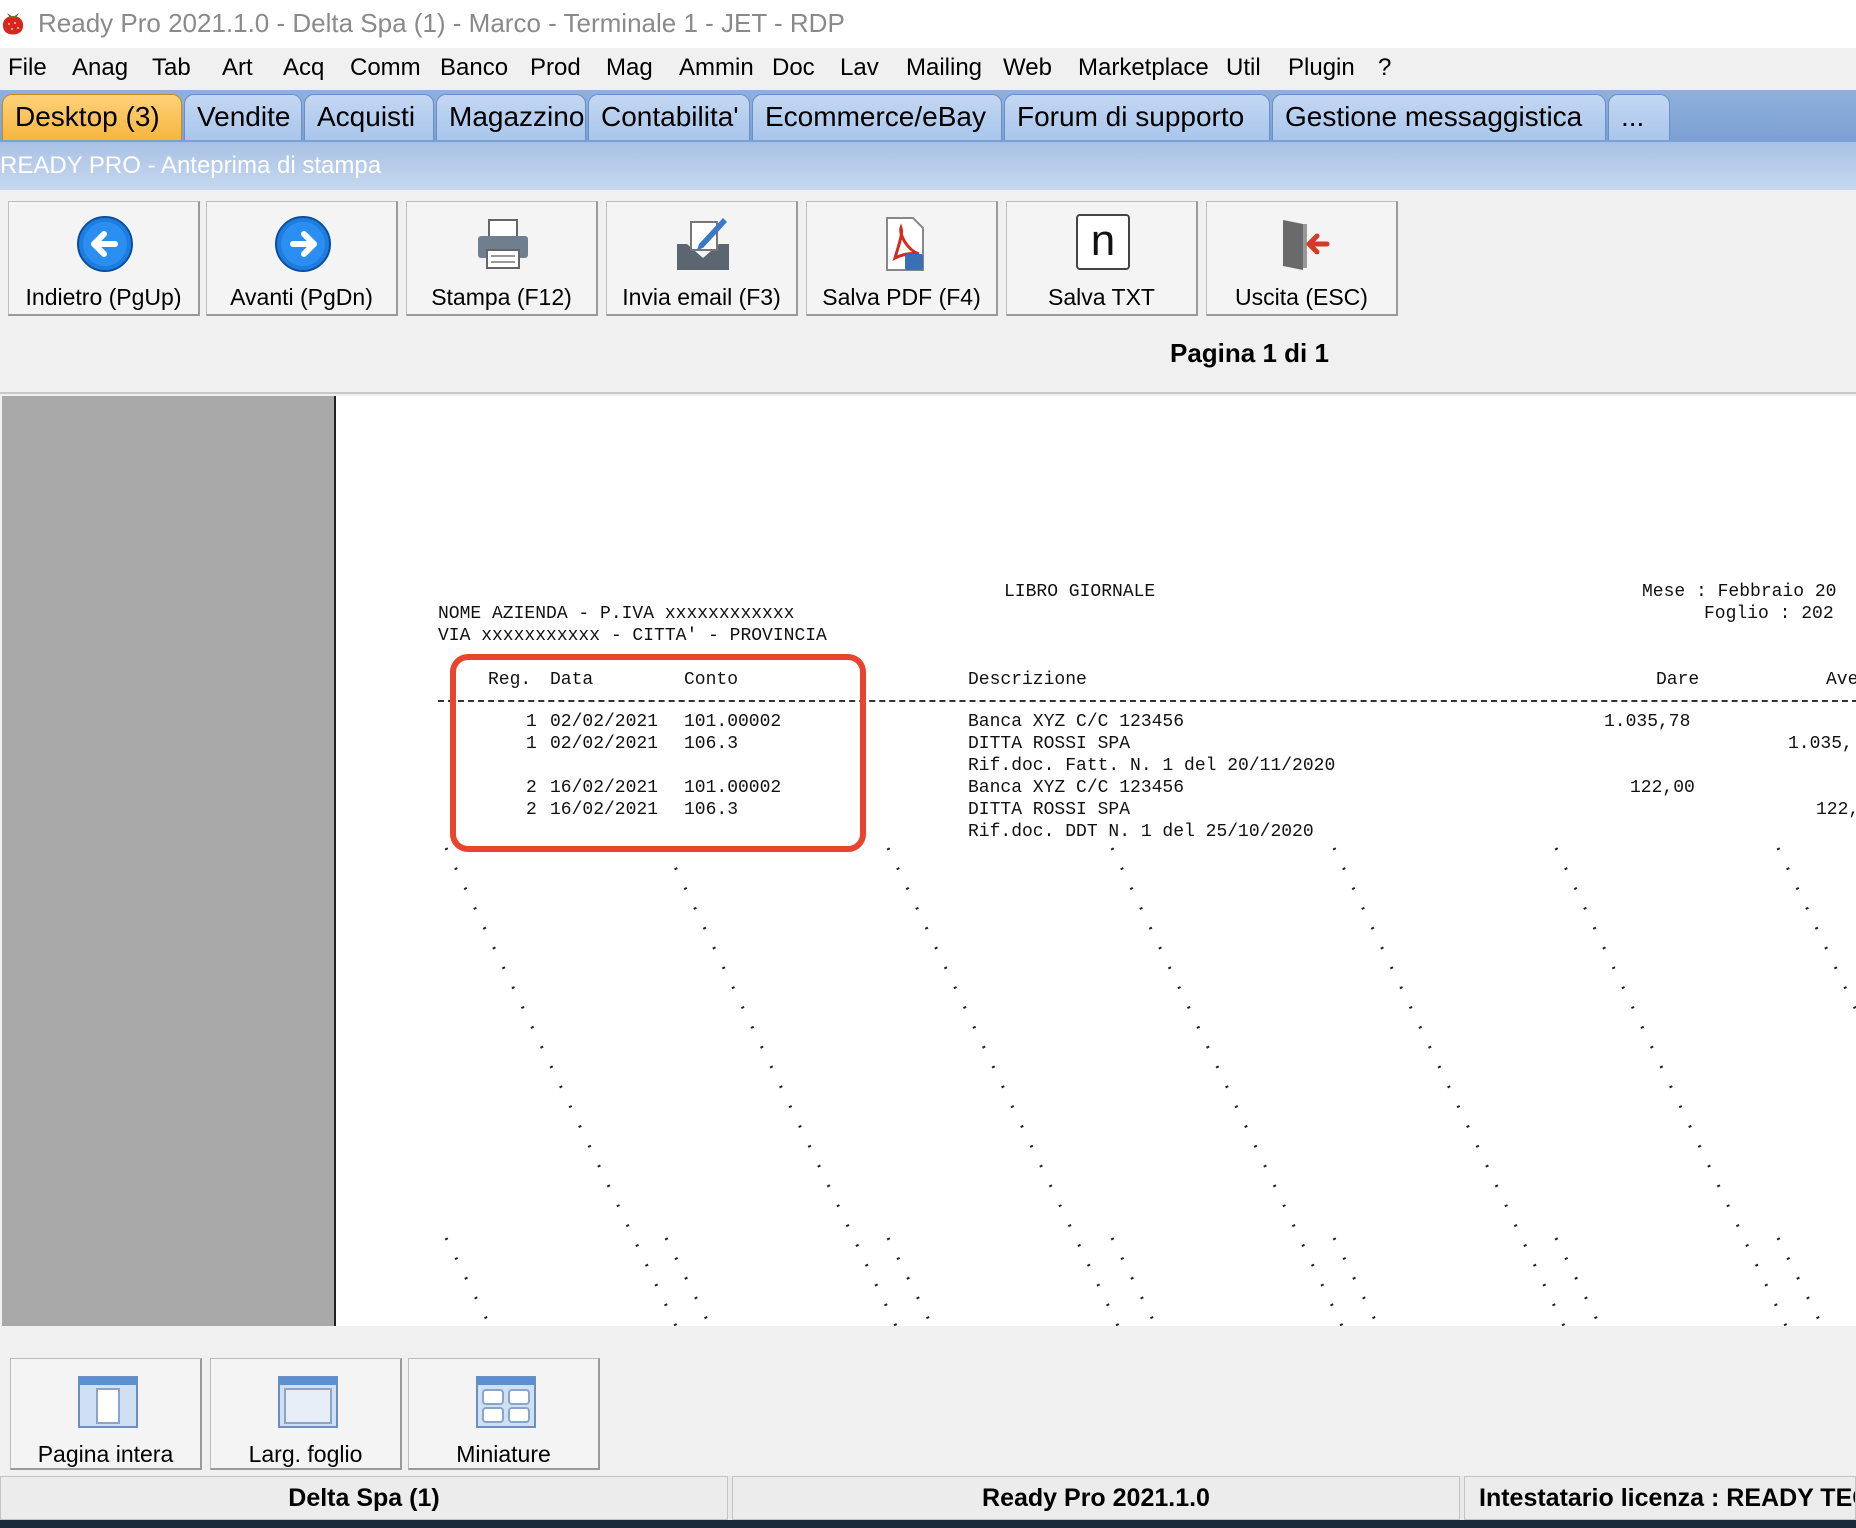  Describe the element at coordinates (168, 861) in the screenshot. I see `preview-margin` at that location.